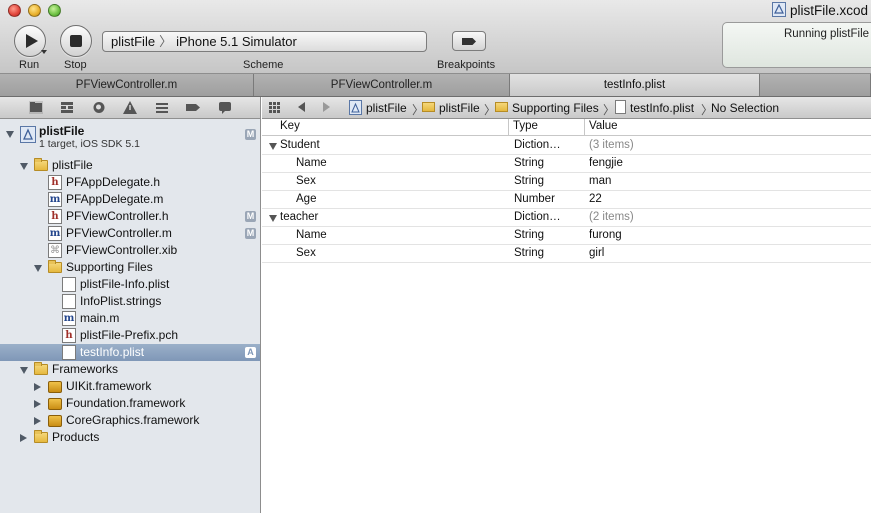 The height and width of the screenshot is (513, 871). Describe the element at coordinates (30, 41) in the screenshot. I see `run-button` at that location.